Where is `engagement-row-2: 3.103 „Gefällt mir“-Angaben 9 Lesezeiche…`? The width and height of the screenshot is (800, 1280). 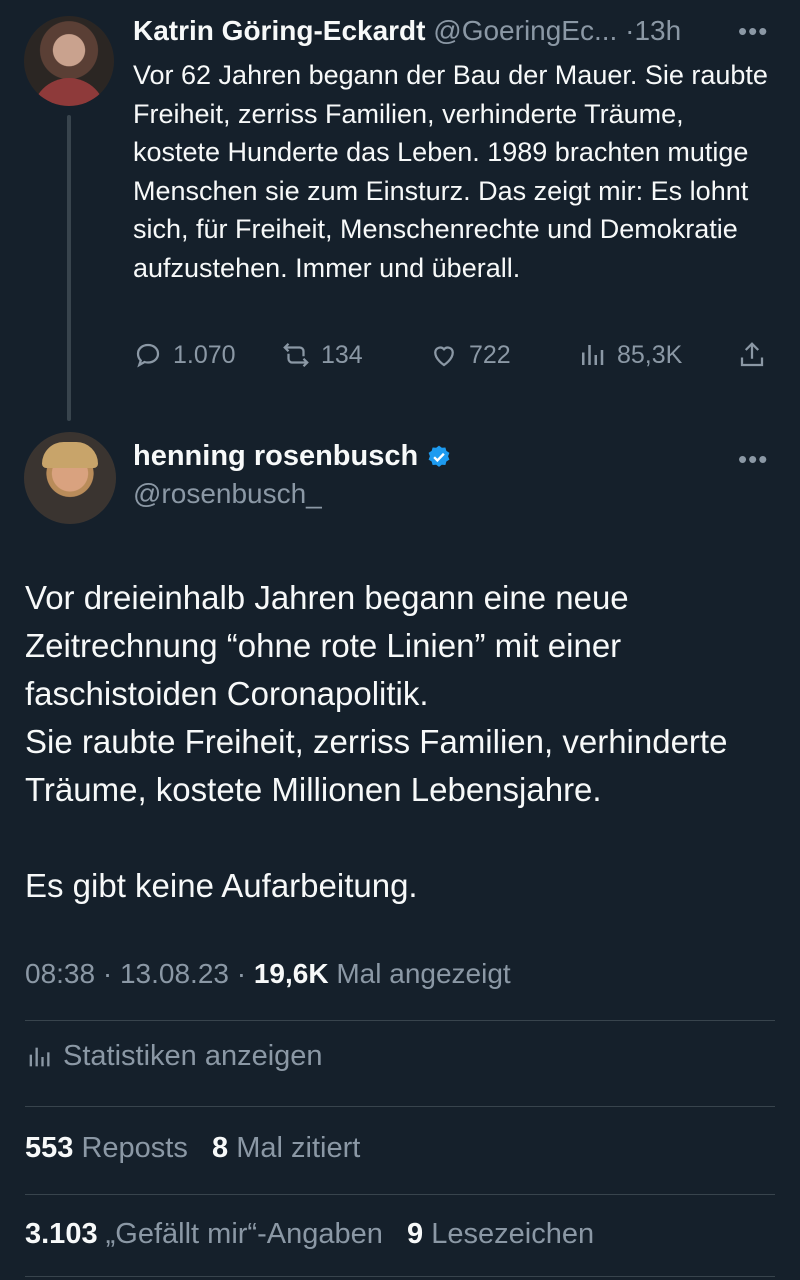
engagement-row-2: 3.103 „Gefällt mir“-Angaben 9 Lesezeiche… is located at coordinates (309, 1234).